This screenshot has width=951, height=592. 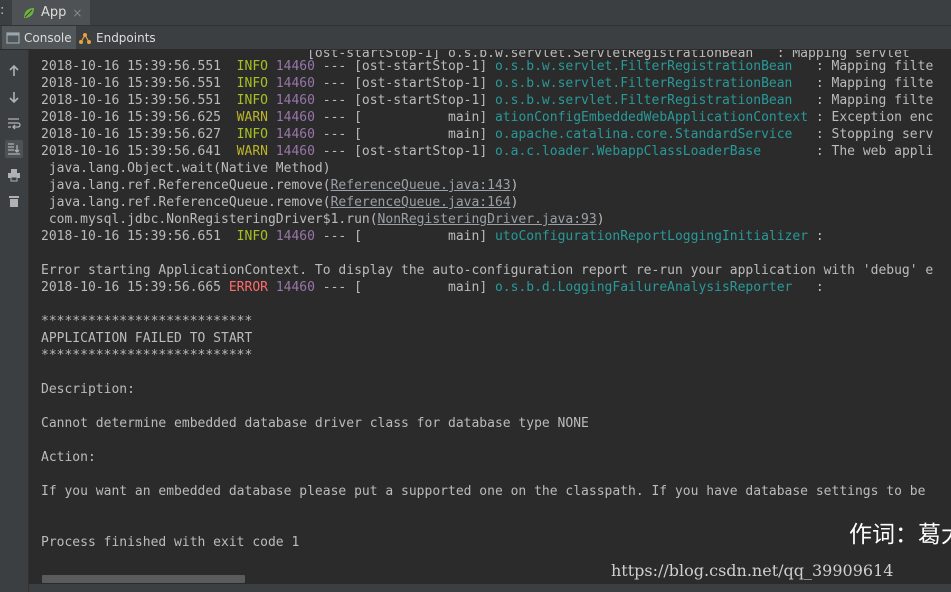 What do you see at coordinates (85, 38) in the screenshot?
I see `endpoints-icon` at bounding box center [85, 38].